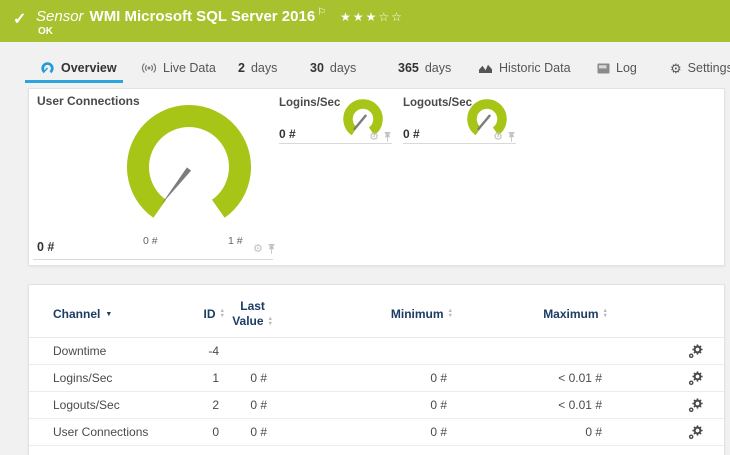  What do you see at coordinates (363, 314) in the screenshot?
I see `column-header-minimum: Minimum ▲ ▼` at bounding box center [363, 314].